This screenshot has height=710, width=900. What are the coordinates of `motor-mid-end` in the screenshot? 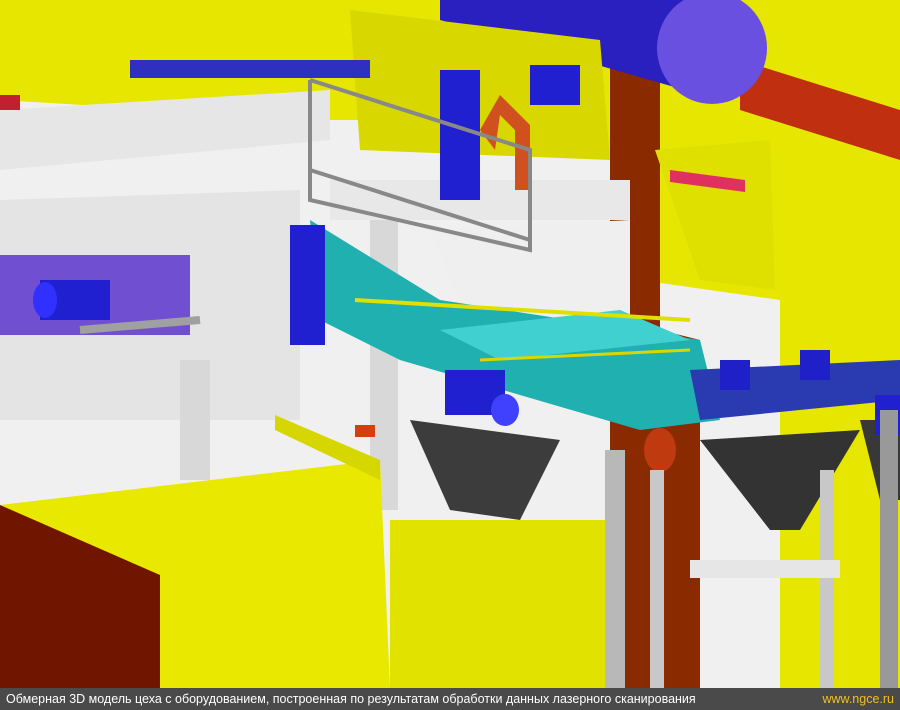 It's located at (505, 410).